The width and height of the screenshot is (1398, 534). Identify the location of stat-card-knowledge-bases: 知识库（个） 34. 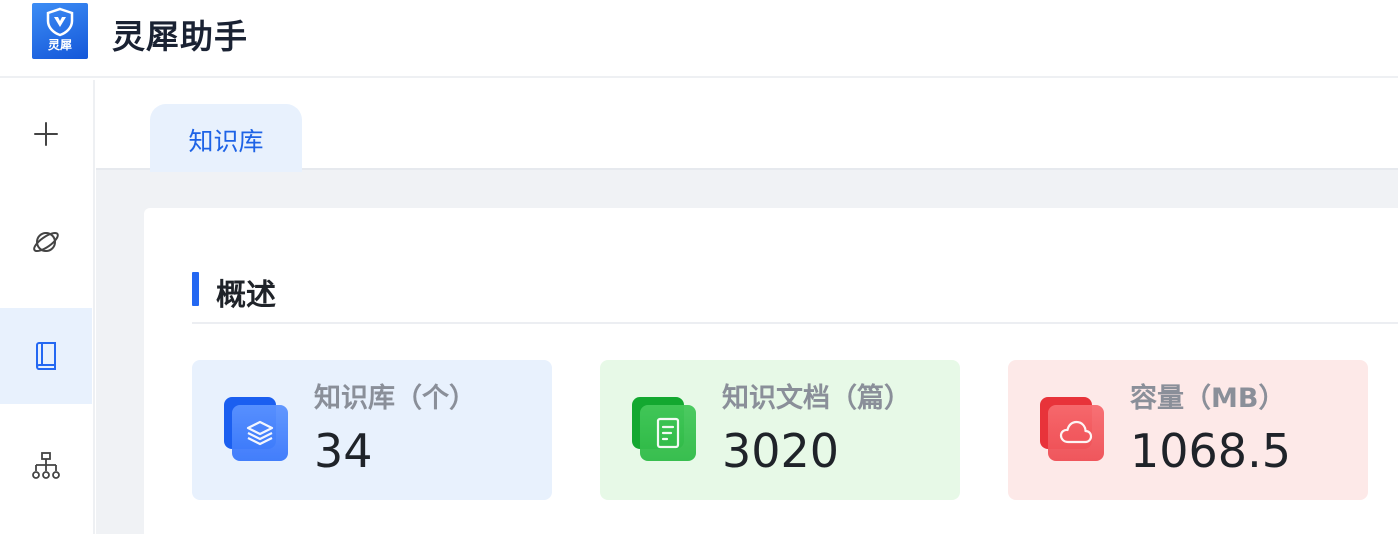
(372, 430).